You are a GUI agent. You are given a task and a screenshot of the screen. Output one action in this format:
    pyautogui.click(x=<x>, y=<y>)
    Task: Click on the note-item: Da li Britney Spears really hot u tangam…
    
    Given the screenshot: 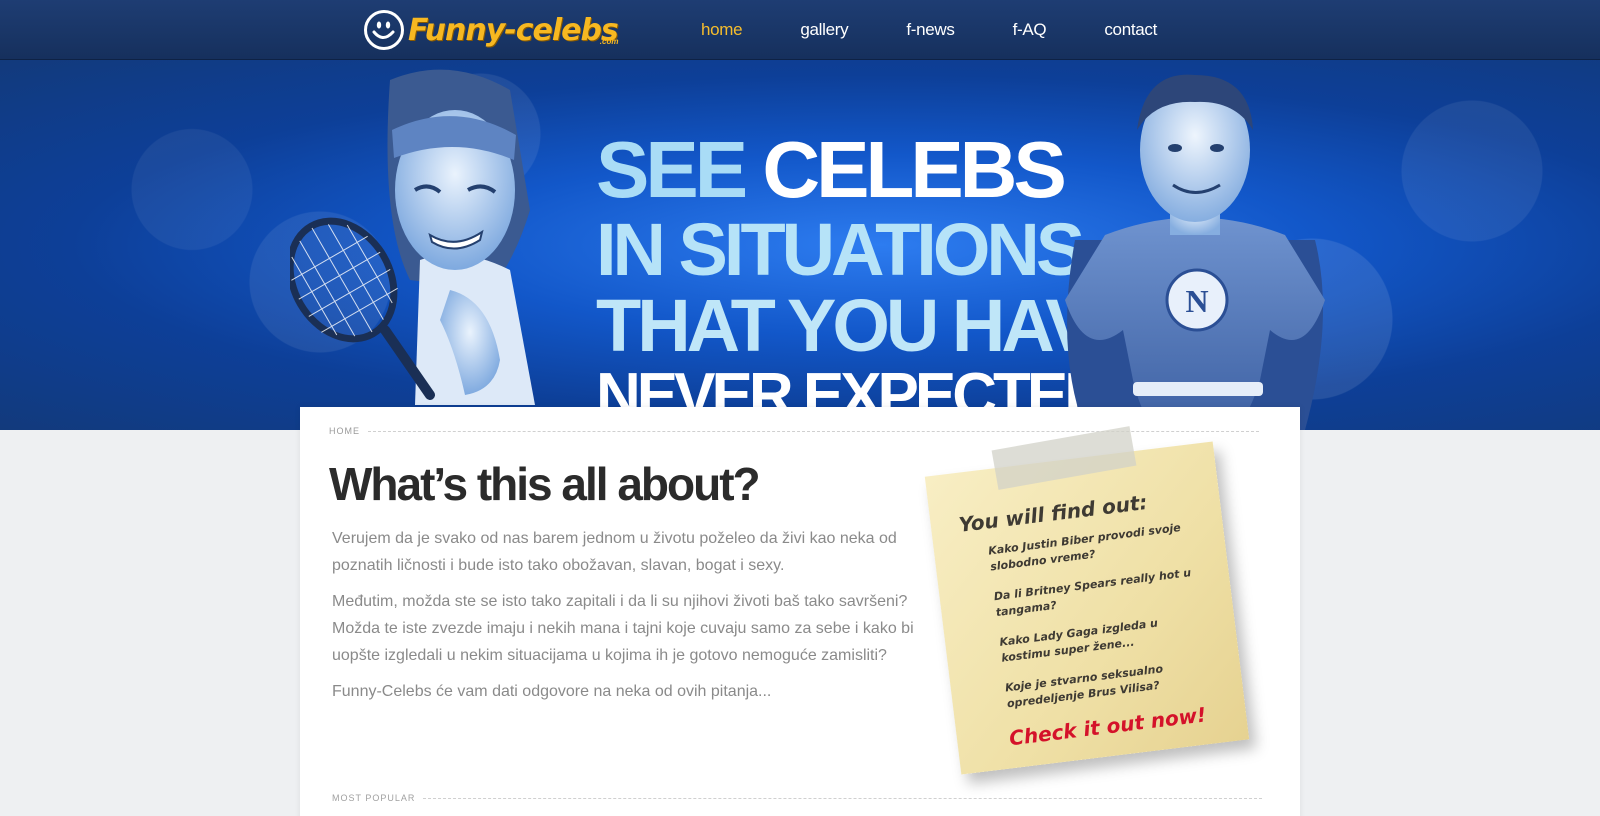 What is the action you would take?
    pyautogui.click(x=1092, y=593)
    